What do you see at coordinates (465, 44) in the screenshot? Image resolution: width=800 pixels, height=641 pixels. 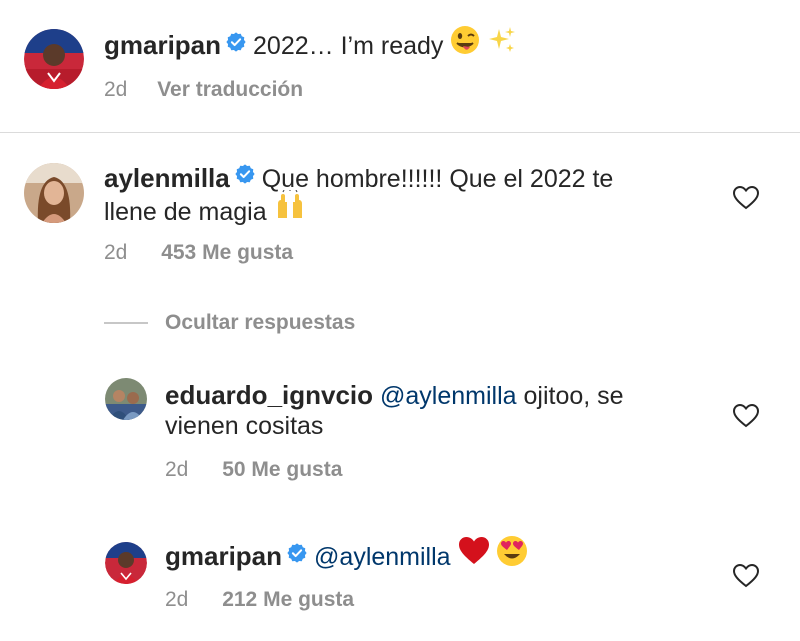 I see `winking-face-with-tongue-icon` at bounding box center [465, 44].